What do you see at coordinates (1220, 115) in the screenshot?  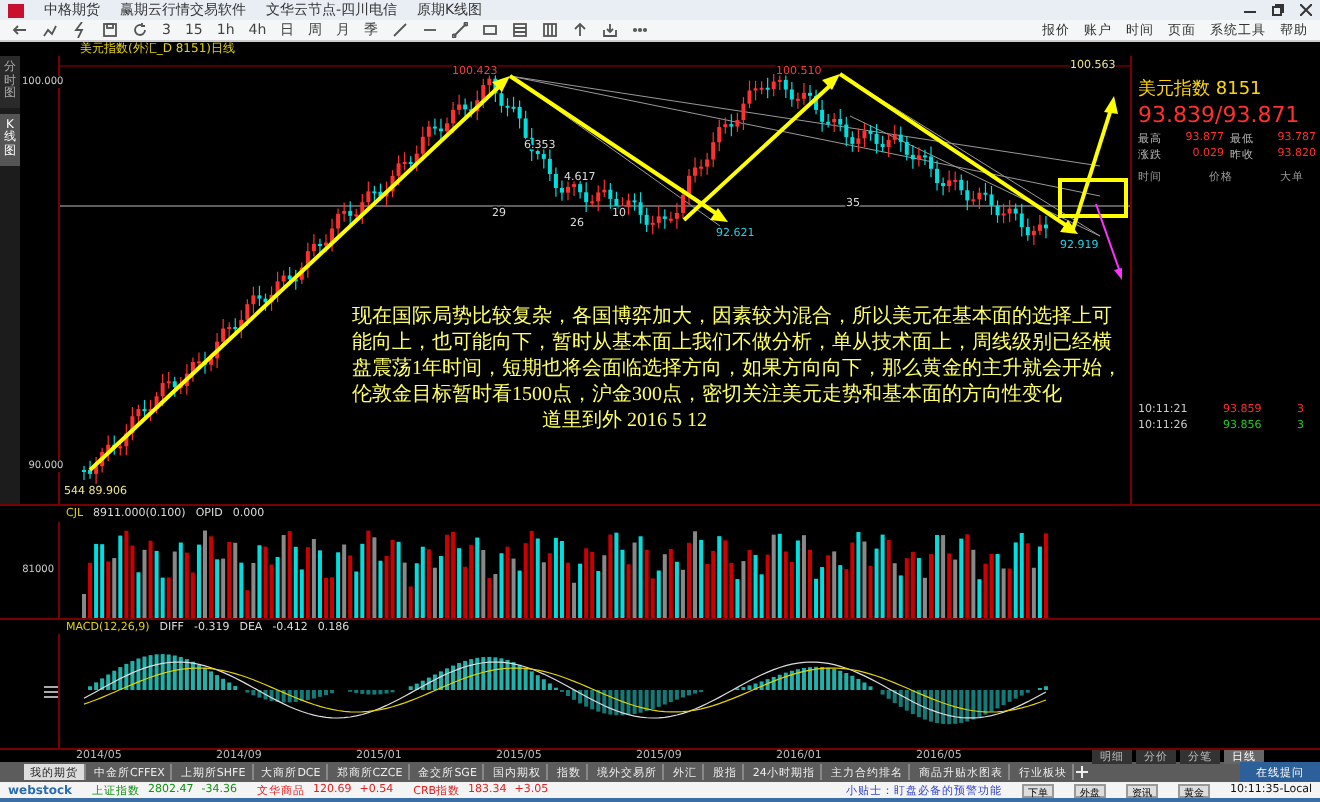 I see `quote-price: 93.839/93.871` at bounding box center [1220, 115].